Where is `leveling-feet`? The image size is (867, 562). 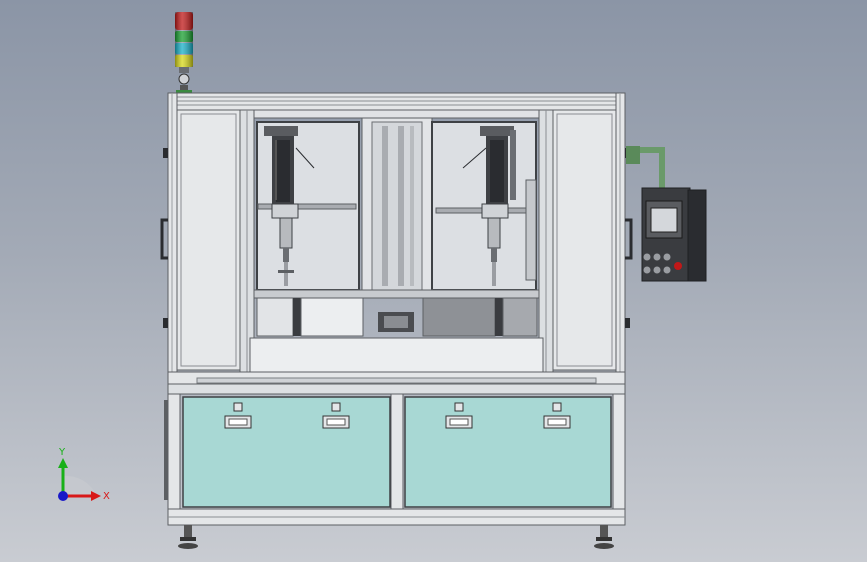 leveling-feet is located at coordinates (396, 537).